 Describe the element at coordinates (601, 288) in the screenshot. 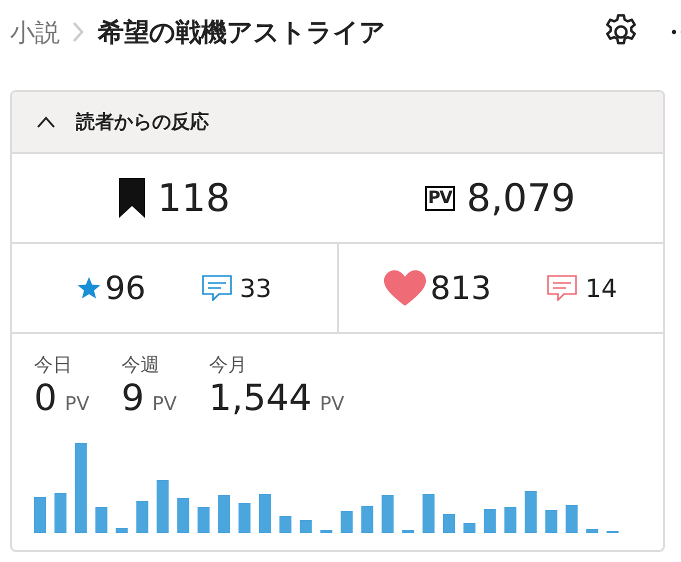

I see `comment-count: 14` at that location.